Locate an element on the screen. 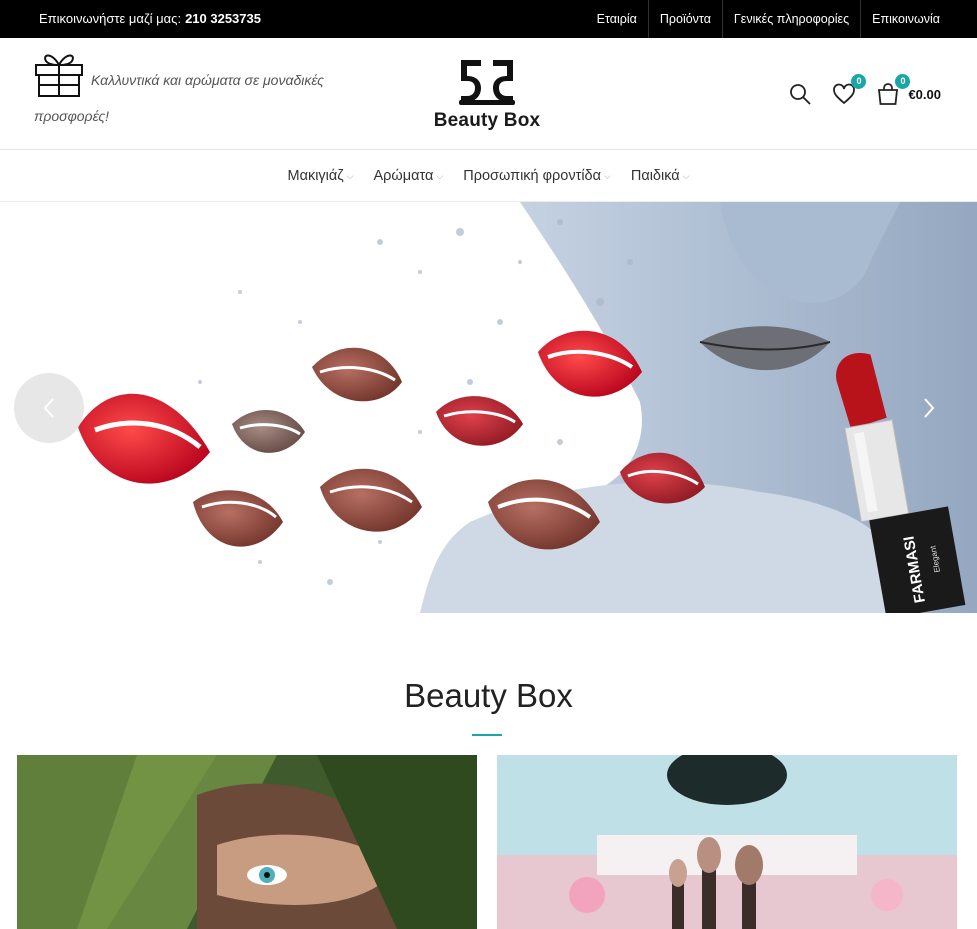 This screenshot has width=977, height=929. contact-info: Επικοινωνήστε μαζί μας: 210 3253735 is located at coordinates (150, 18).